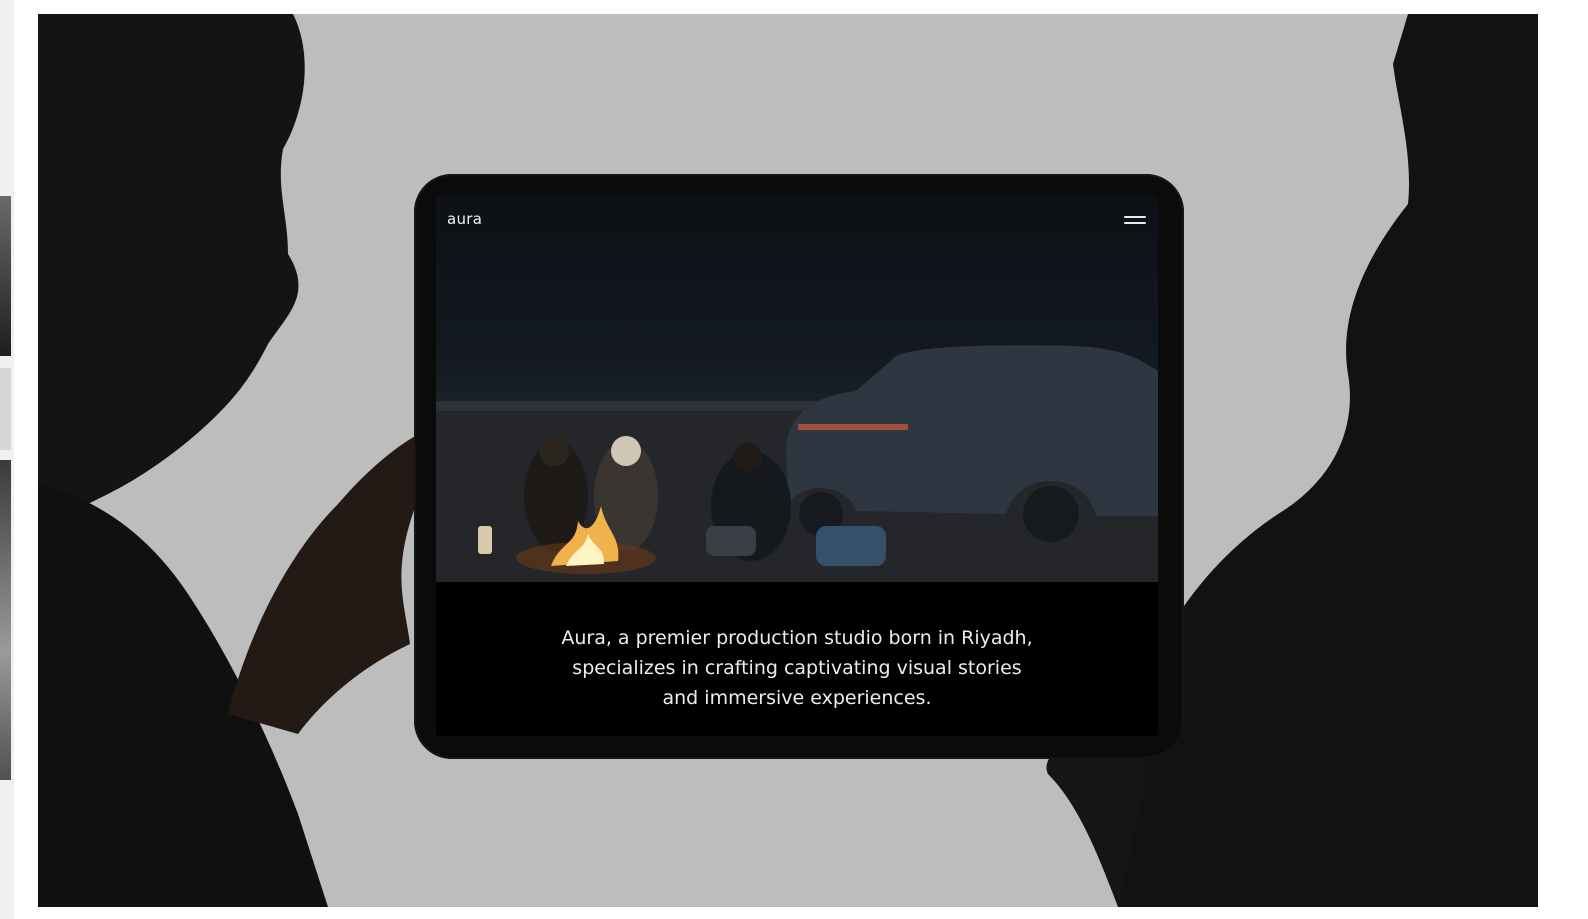 The width and height of the screenshot is (1588, 919). Describe the element at coordinates (336, 580) in the screenshot. I see `left-hand` at that location.